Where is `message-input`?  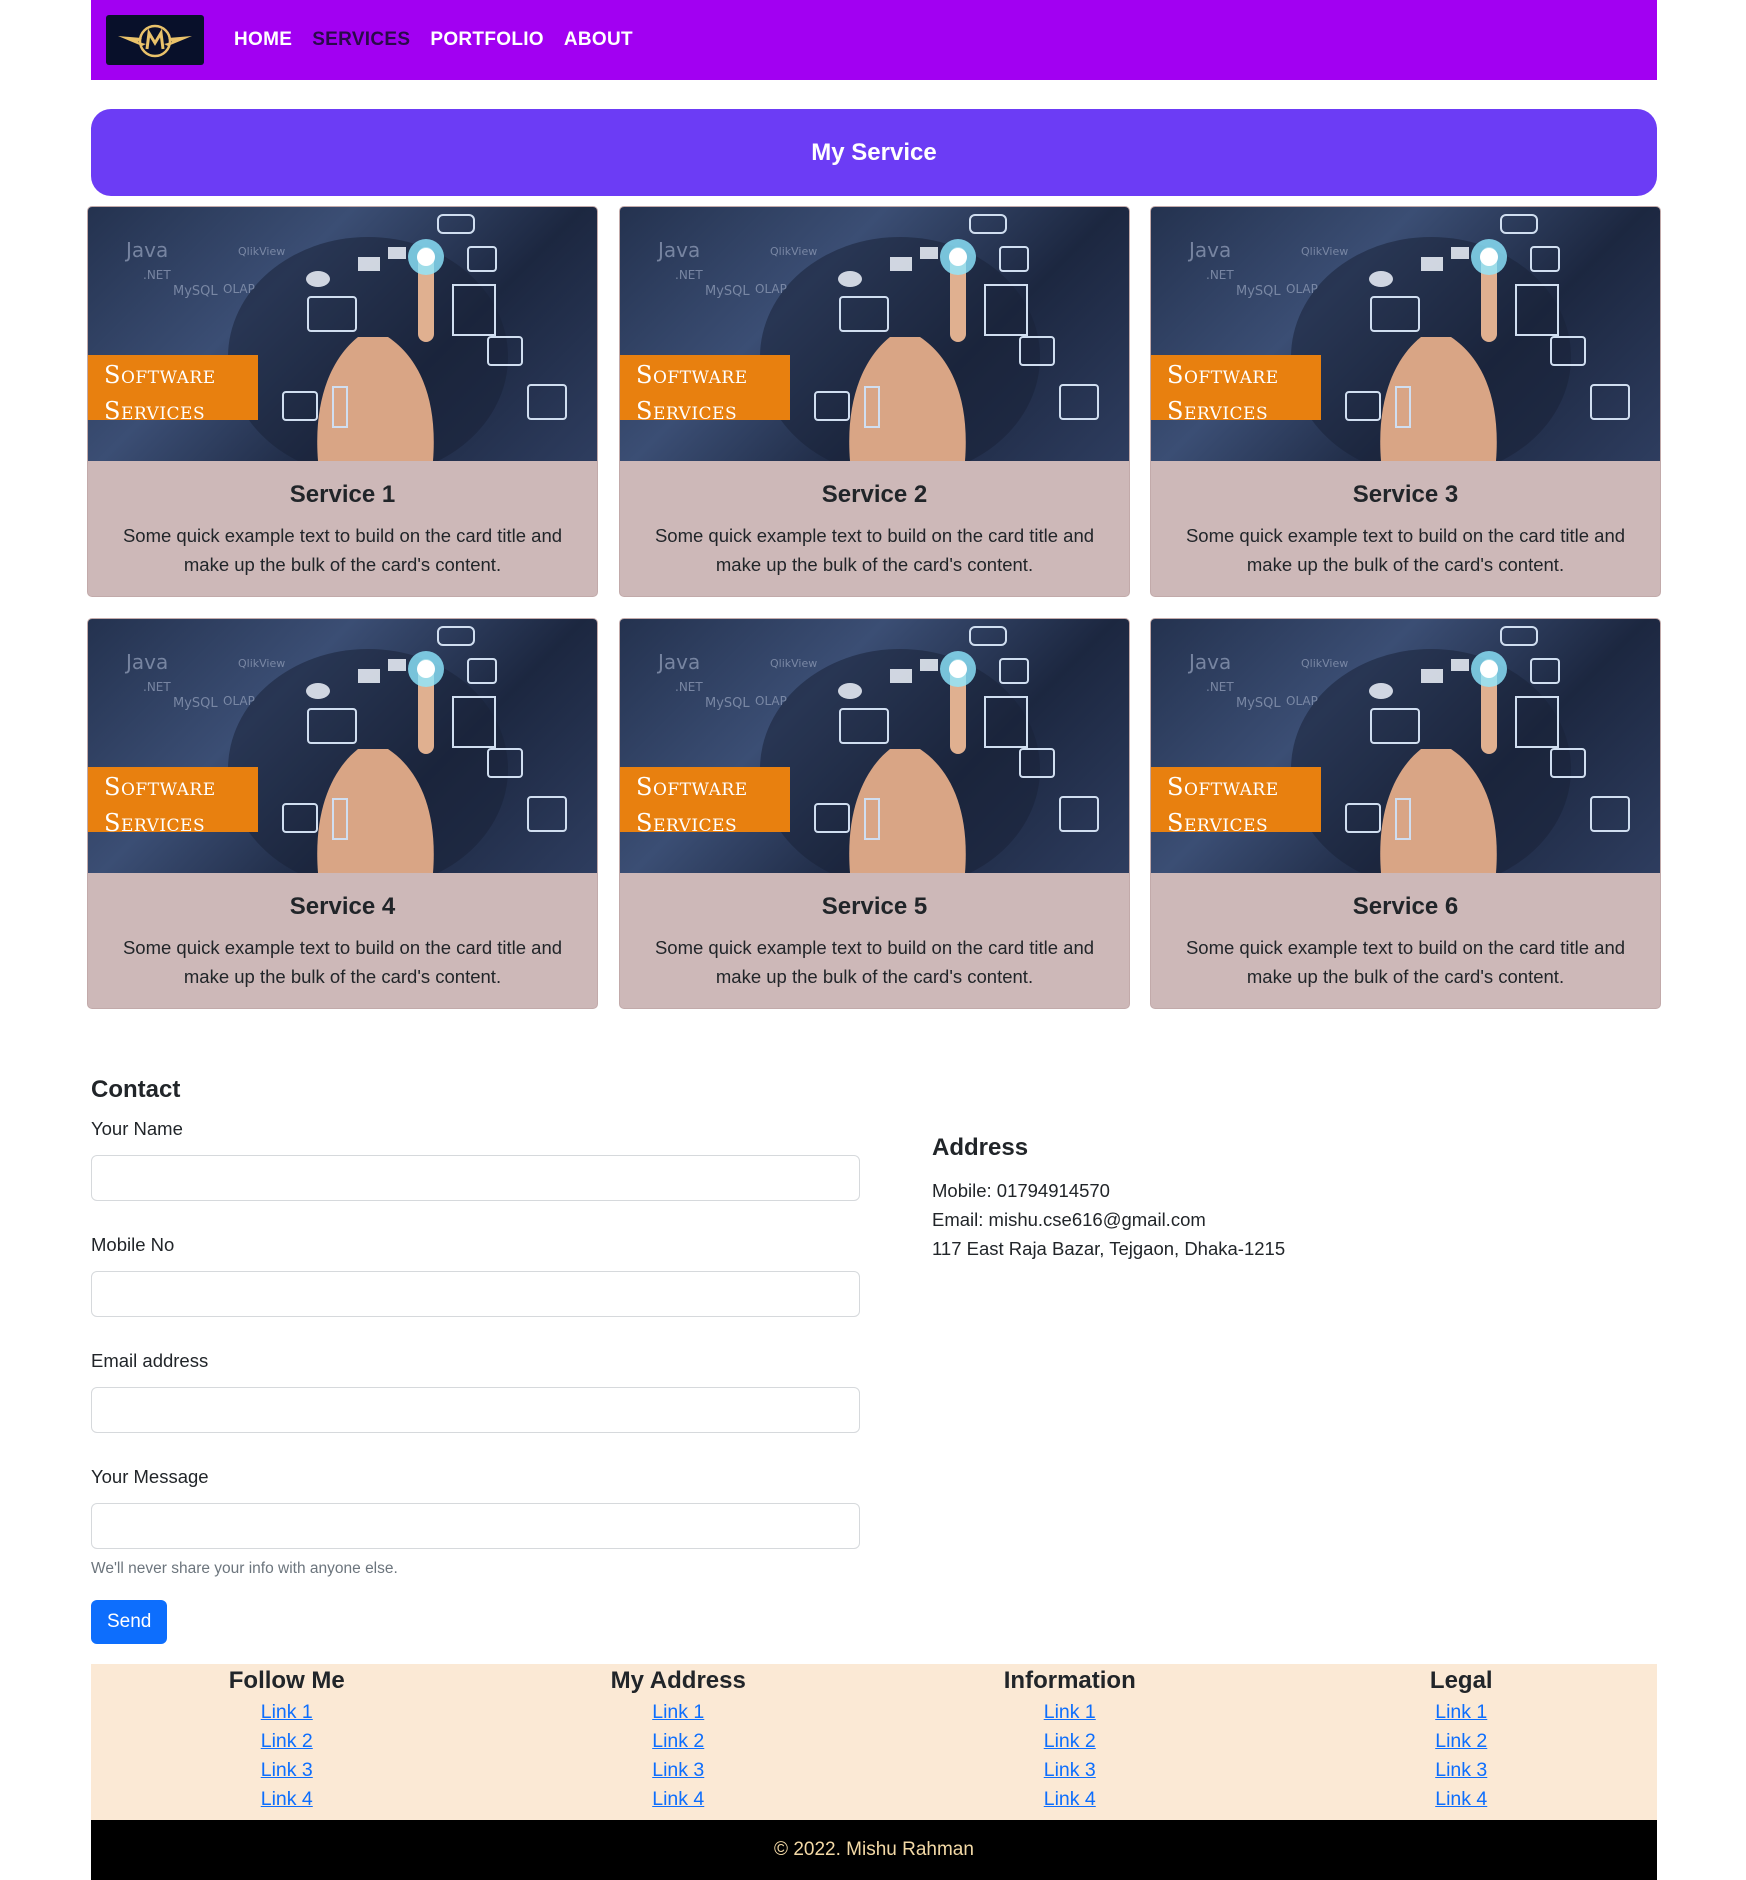 message-input is located at coordinates (475, 1526).